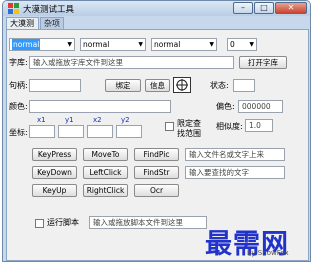  What do you see at coordinates (167, 44) in the screenshot?
I see `keypad-mode-value: normal` at bounding box center [167, 44].